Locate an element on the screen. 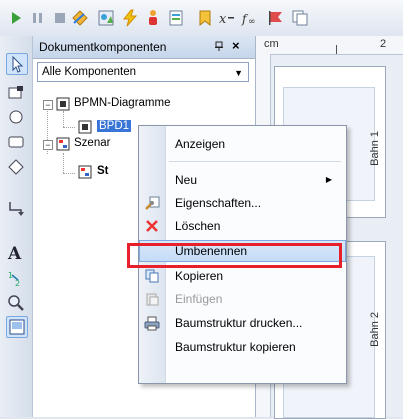 This screenshot has height=419, width=403. diamond-tool is located at coordinates (16, 167).